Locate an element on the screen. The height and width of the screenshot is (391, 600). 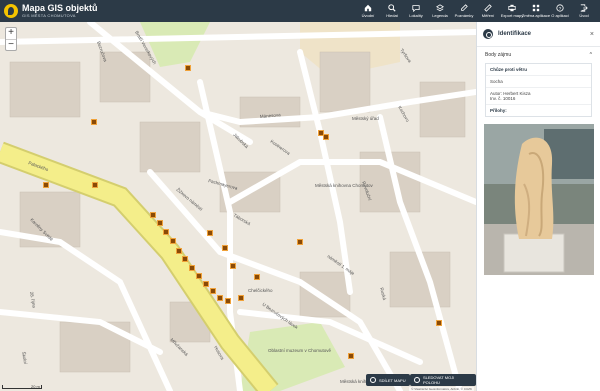
attachments-label: Přílohy: is located at coordinates (498, 110).